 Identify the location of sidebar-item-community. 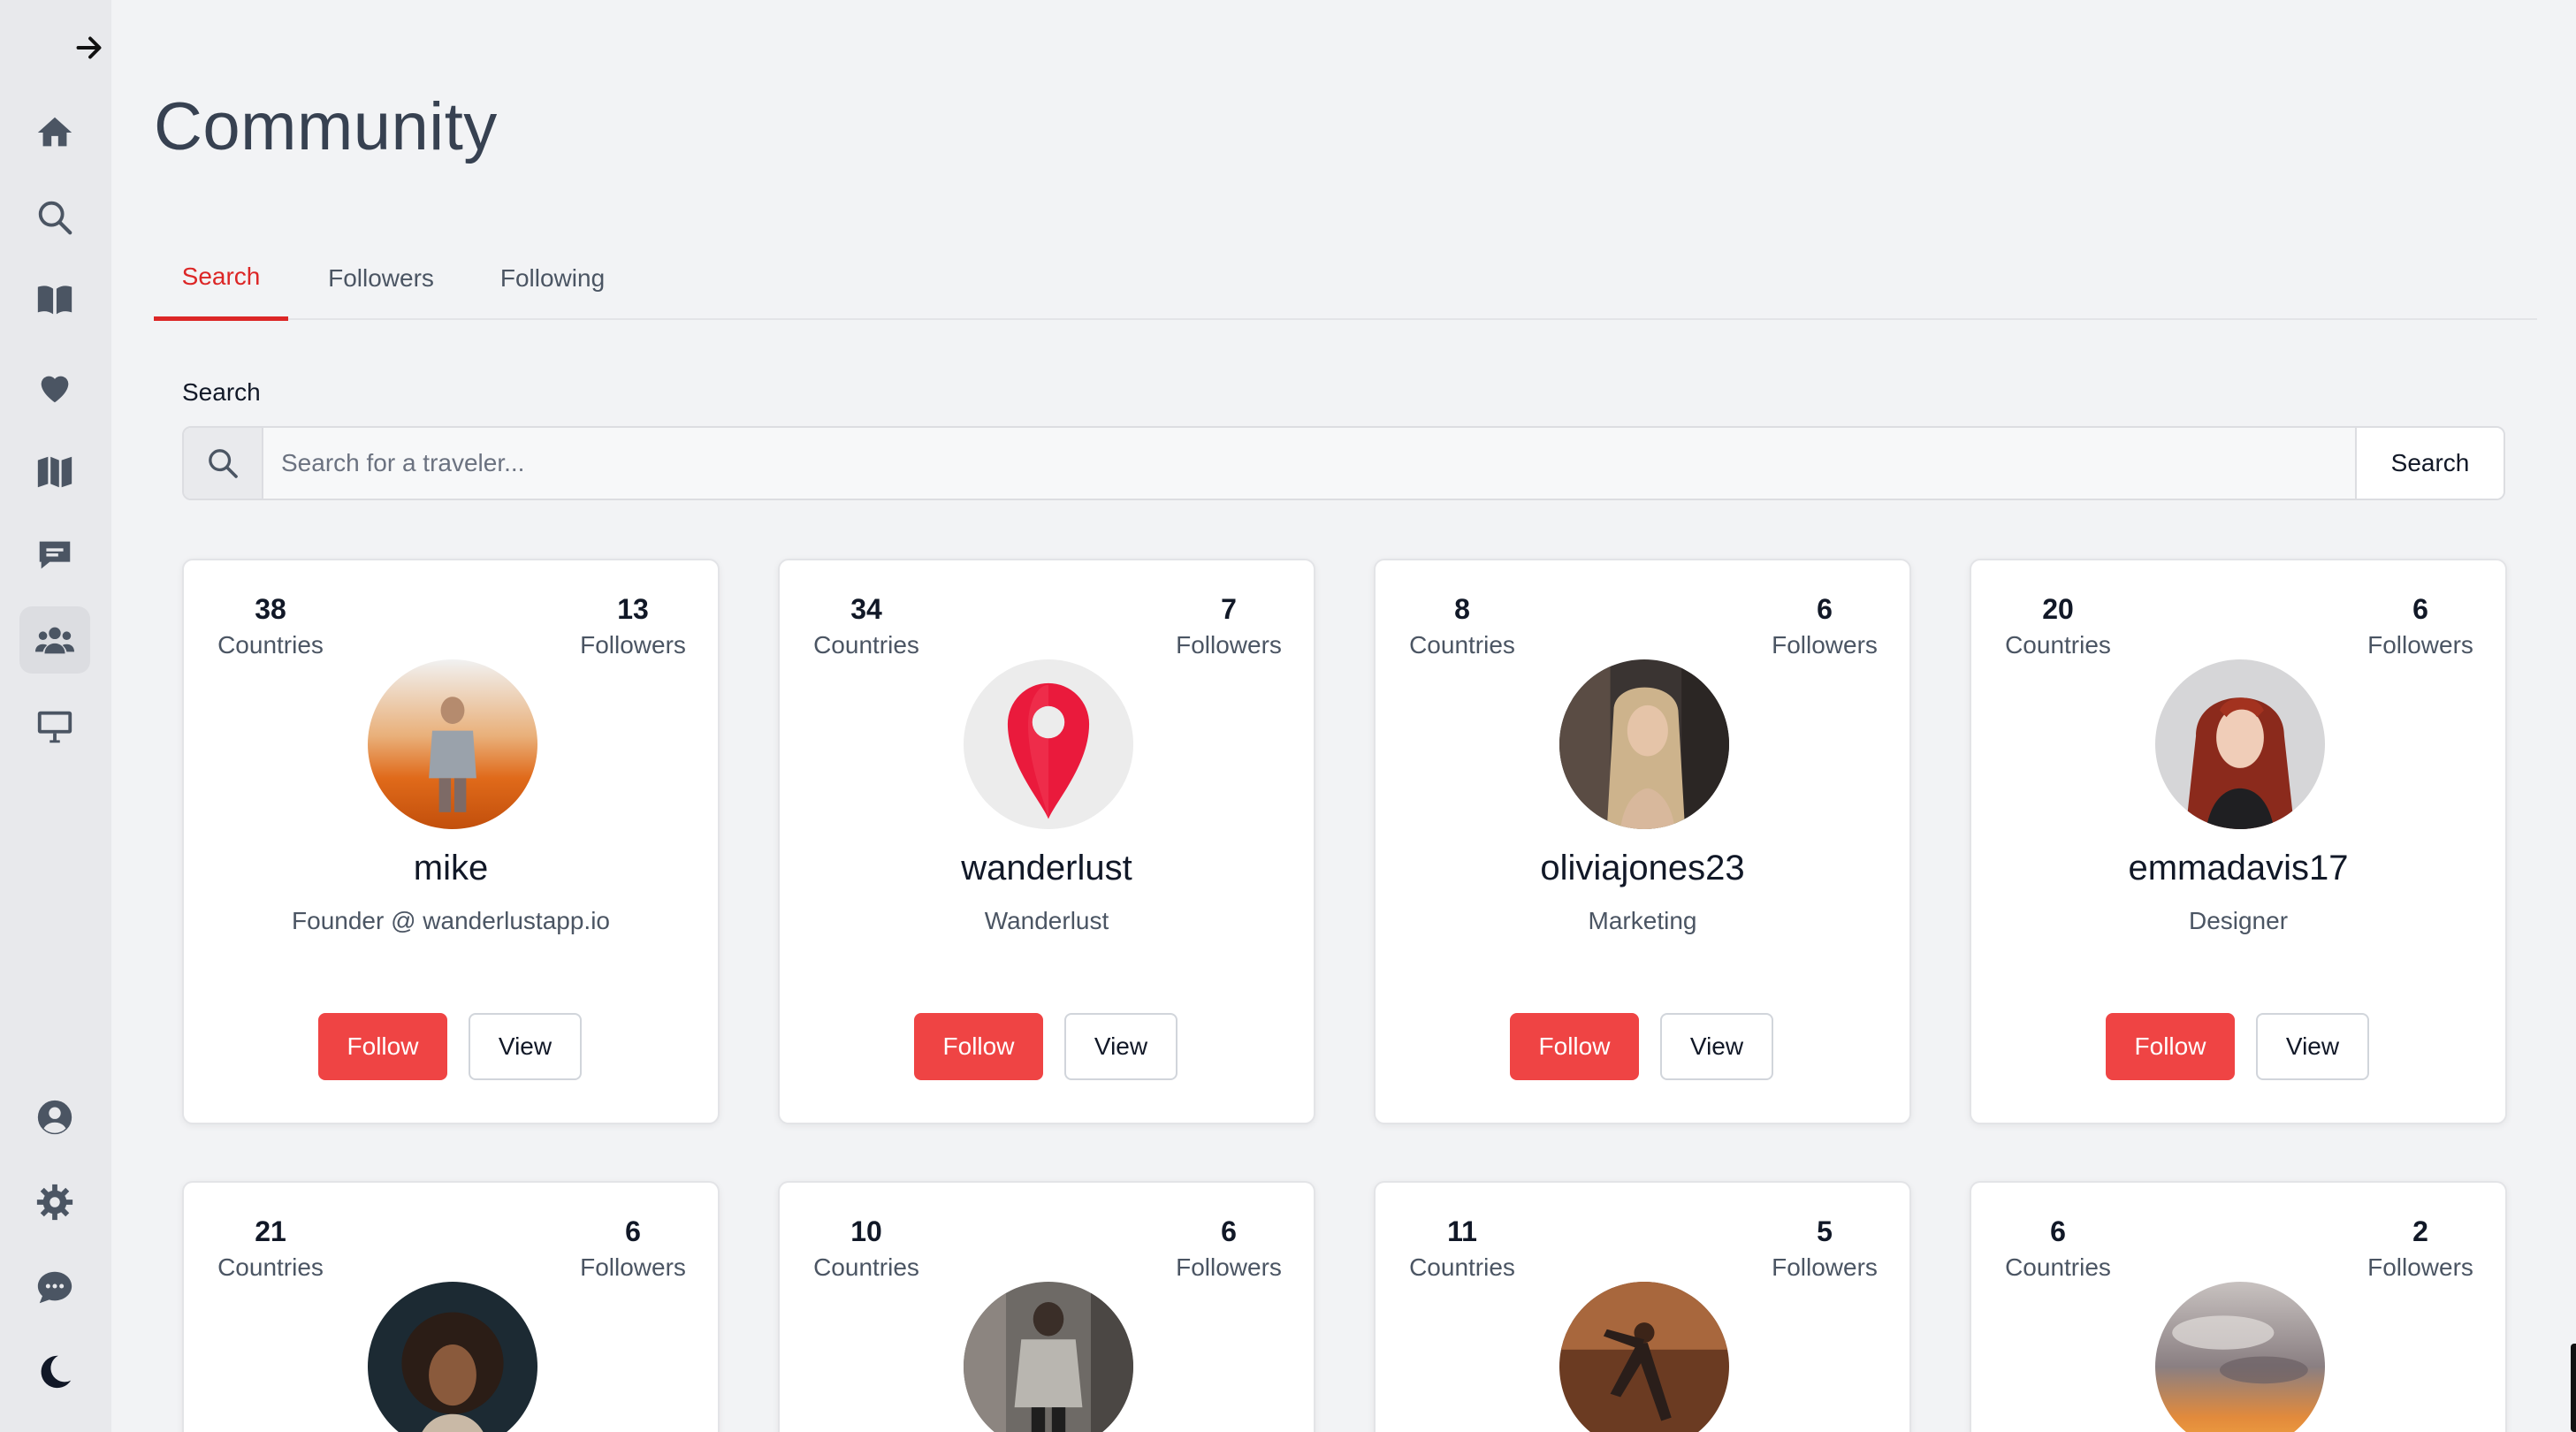
(54, 640).